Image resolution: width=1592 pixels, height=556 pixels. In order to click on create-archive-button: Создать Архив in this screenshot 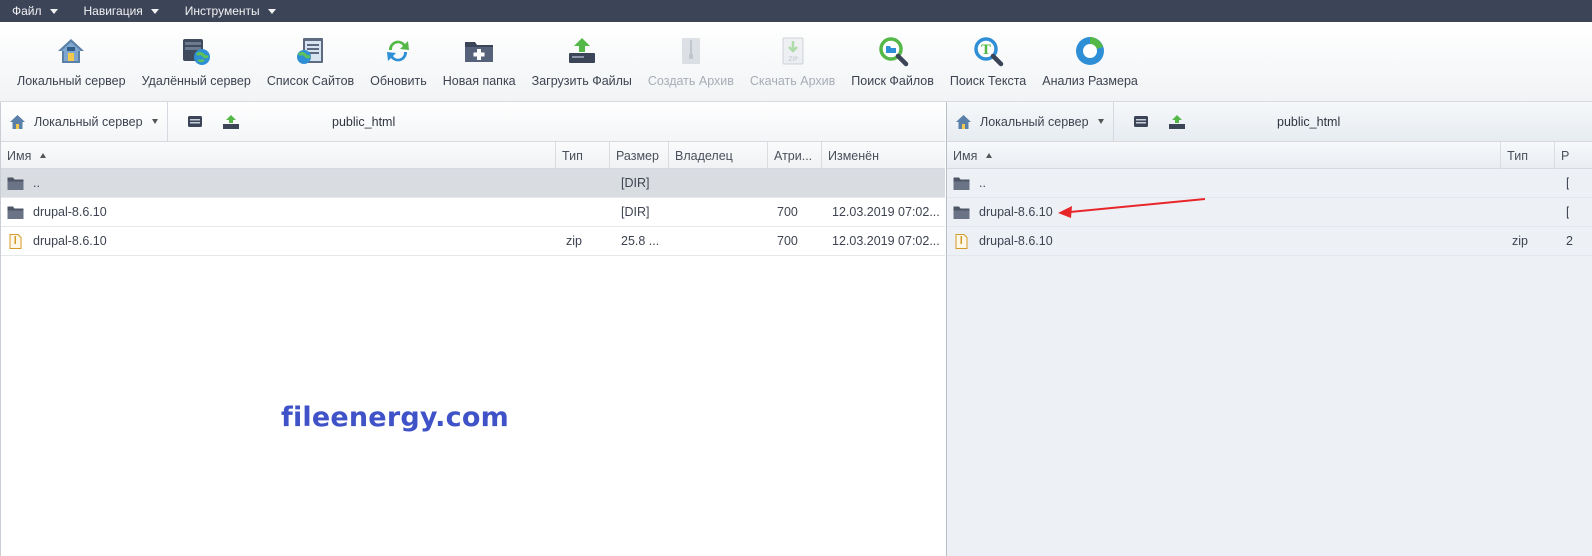, I will do `click(691, 61)`.